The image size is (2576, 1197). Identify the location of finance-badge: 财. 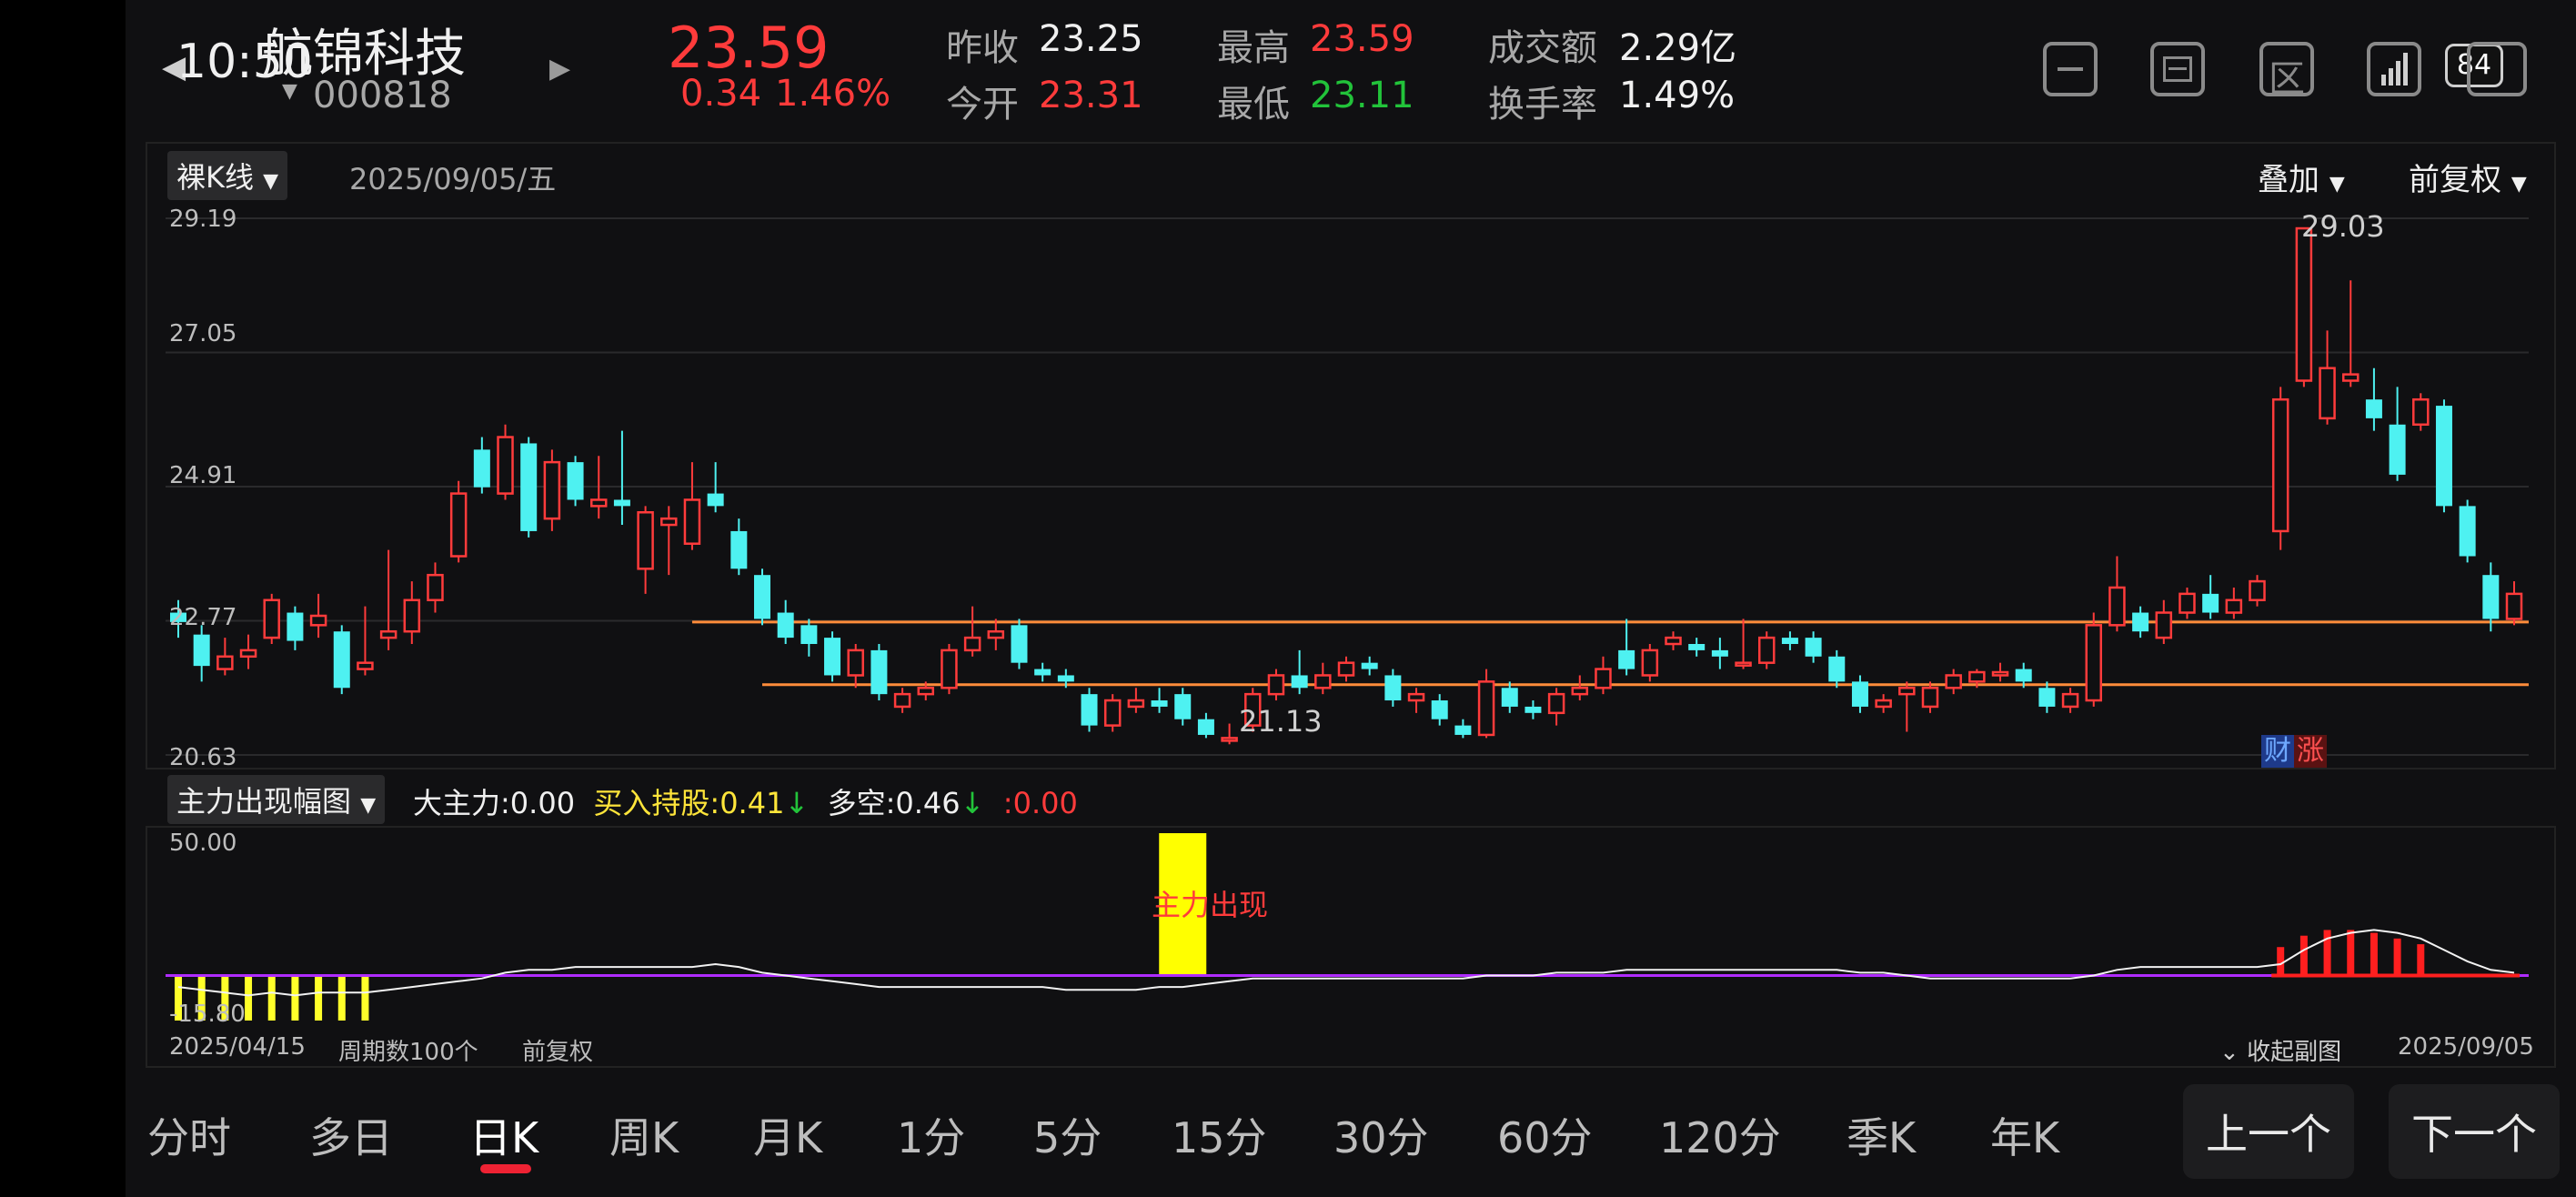
(2277, 751).